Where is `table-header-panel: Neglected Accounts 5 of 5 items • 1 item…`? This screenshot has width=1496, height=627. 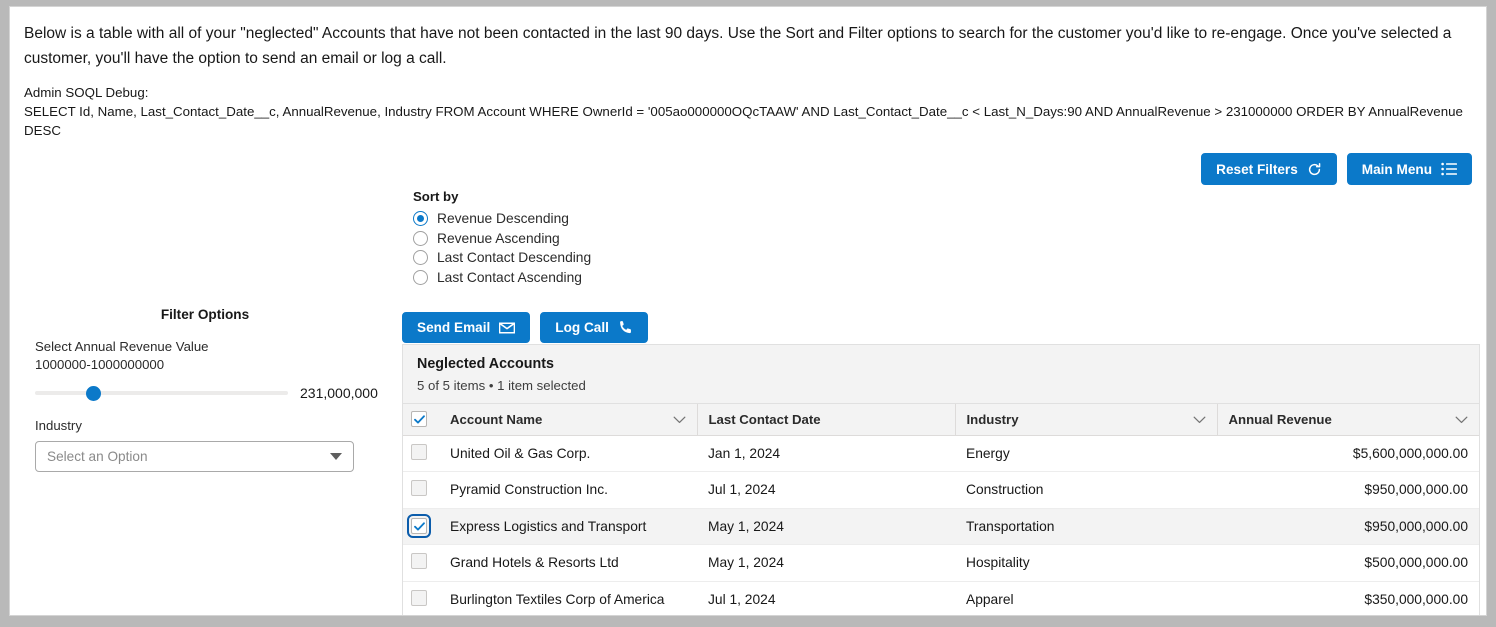
table-header-panel: Neglected Accounts 5 of 5 items • 1 item… is located at coordinates (941, 374).